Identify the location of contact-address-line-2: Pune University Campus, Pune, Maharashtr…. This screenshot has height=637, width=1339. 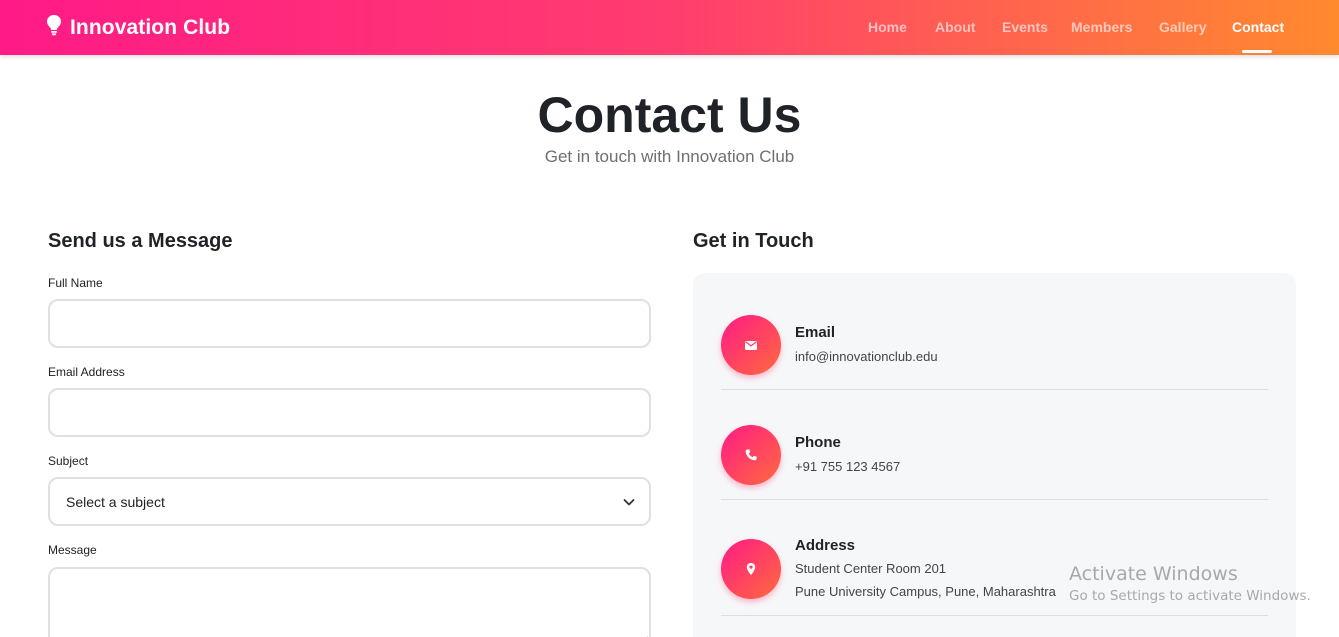
(925, 591).